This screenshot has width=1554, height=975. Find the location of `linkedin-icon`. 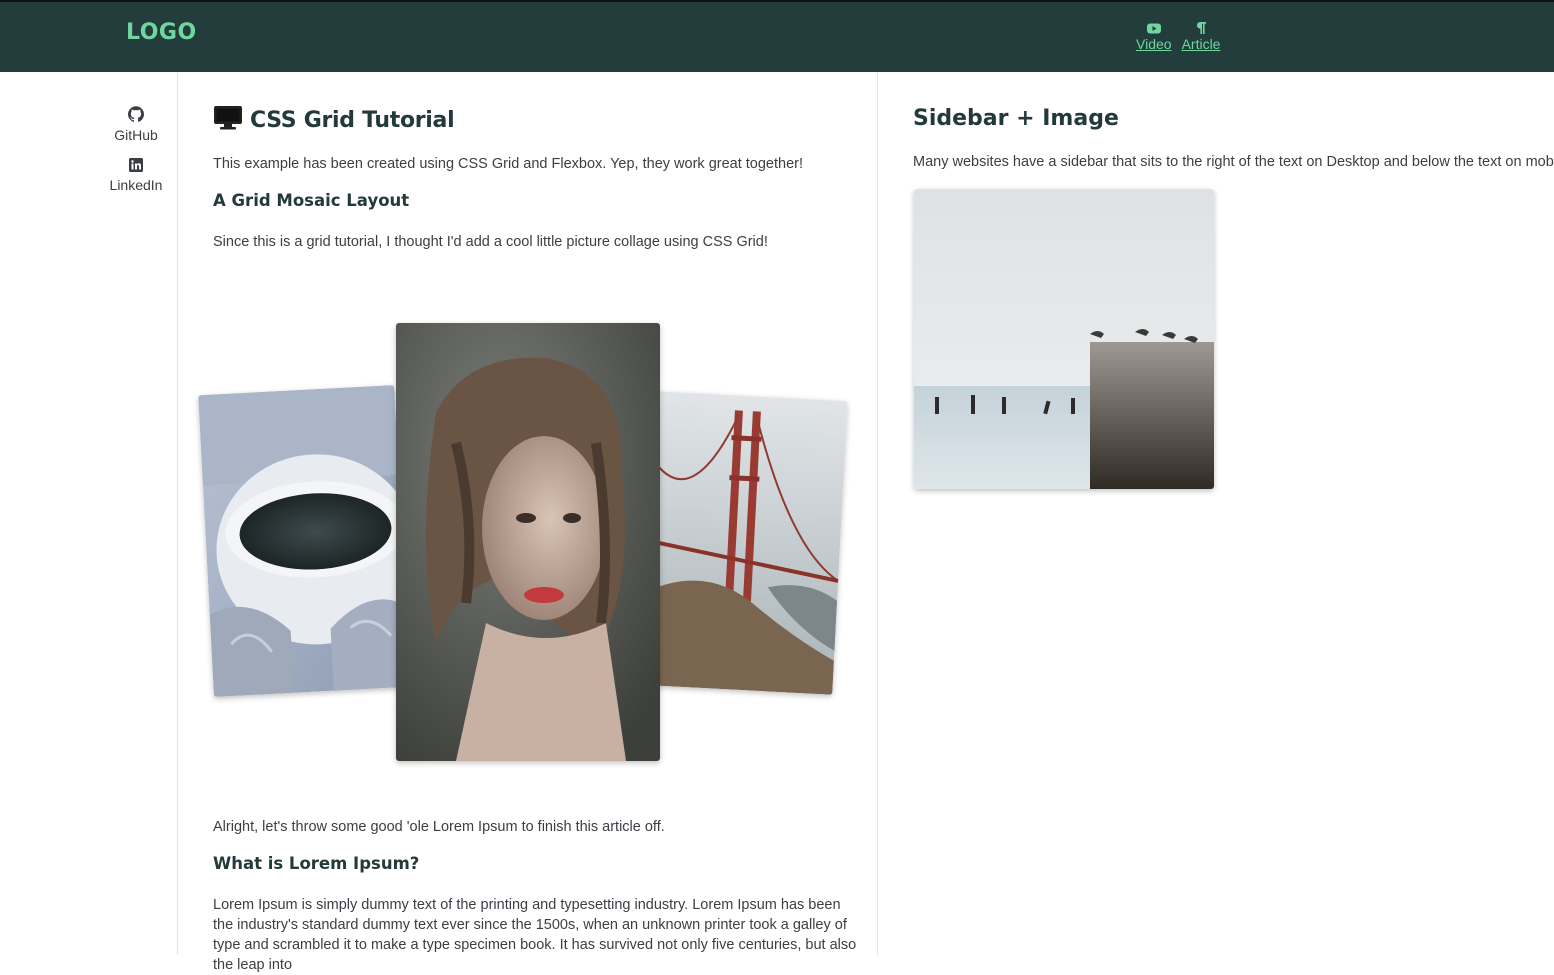

linkedin-icon is located at coordinates (136, 166).